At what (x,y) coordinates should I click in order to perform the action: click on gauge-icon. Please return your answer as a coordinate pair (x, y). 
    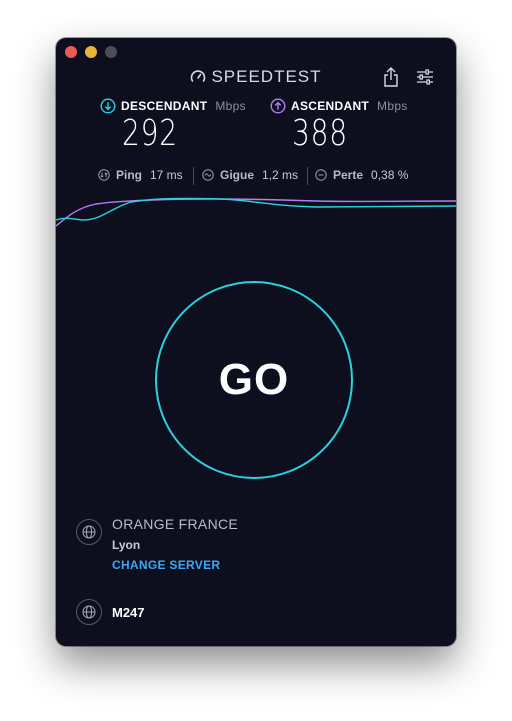
    Looking at the image, I should click on (198, 76).